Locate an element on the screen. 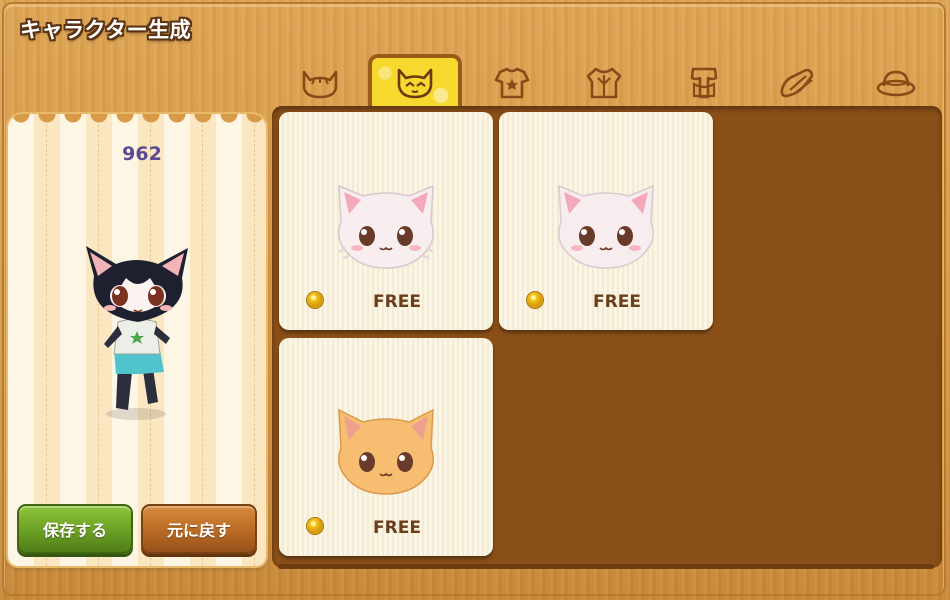 This screenshot has width=950, height=600. tab-pants is located at coordinates (704, 83).